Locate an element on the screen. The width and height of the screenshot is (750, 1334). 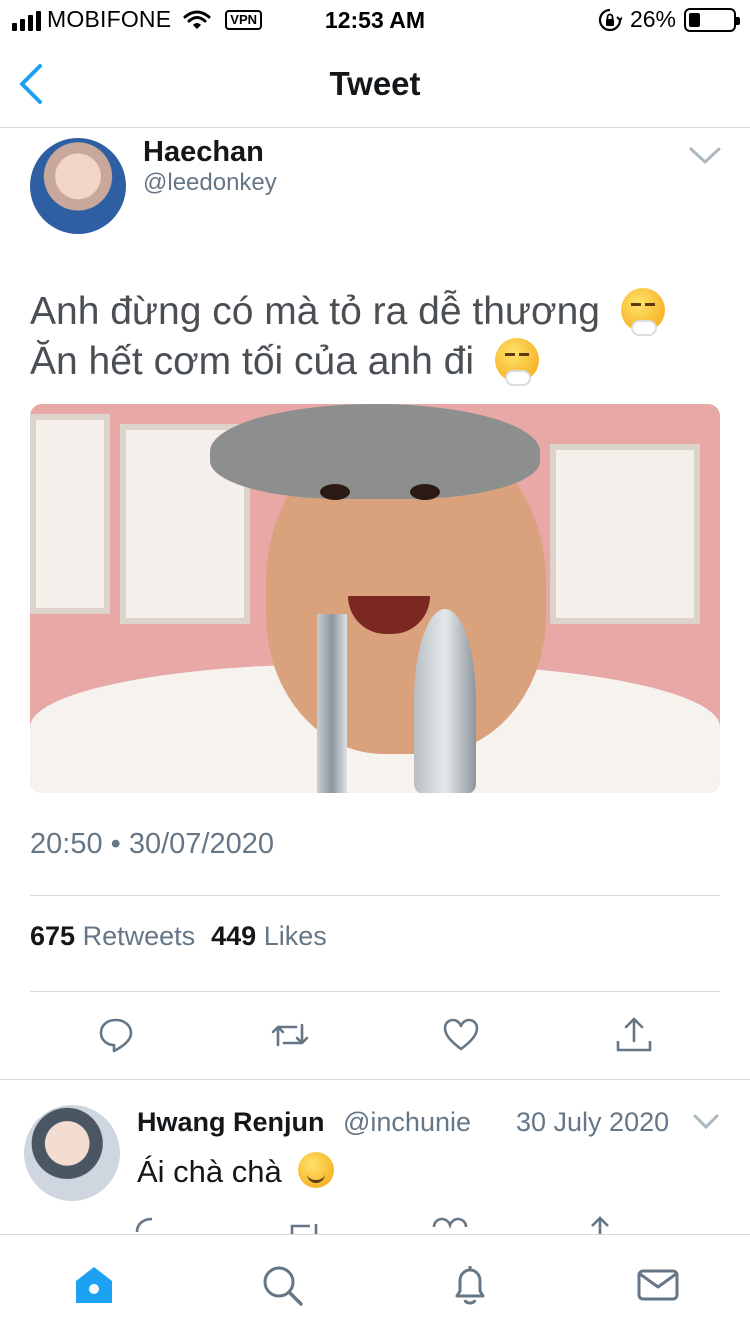
likes-stat: 449 Likes is located at coordinates (269, 936).